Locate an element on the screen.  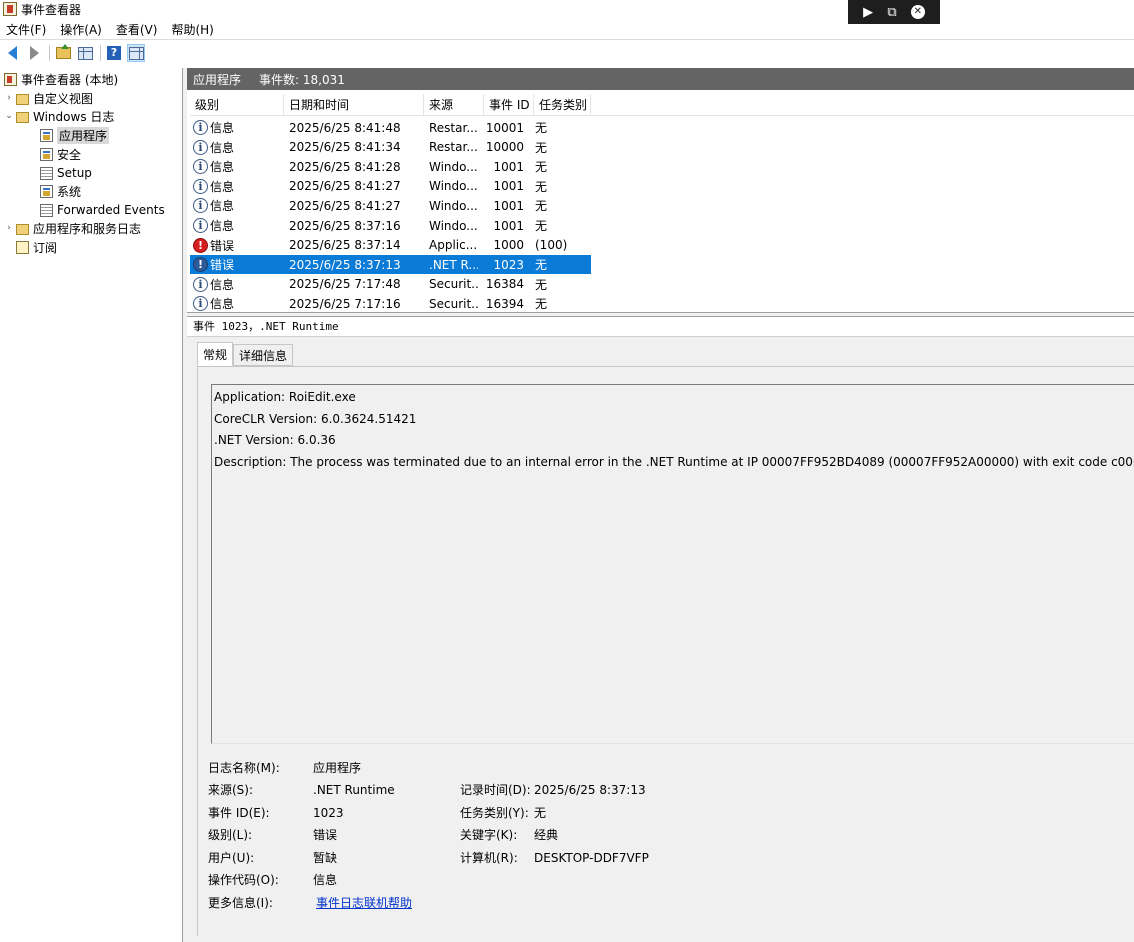
table-row: i 信息 2025/6/25 8:41:34 Restar... 10000 无 is located at coordinates (390, 147).